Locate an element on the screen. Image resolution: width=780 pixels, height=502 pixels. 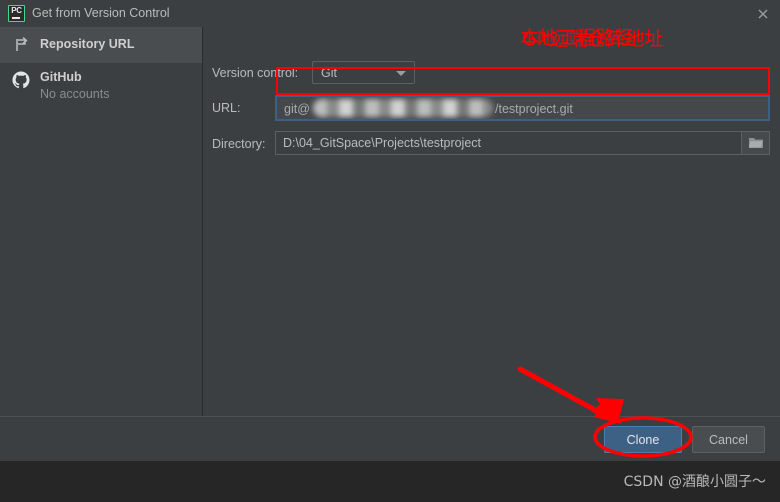
pycharm-icon-bar is located at coordinates (15, 18).